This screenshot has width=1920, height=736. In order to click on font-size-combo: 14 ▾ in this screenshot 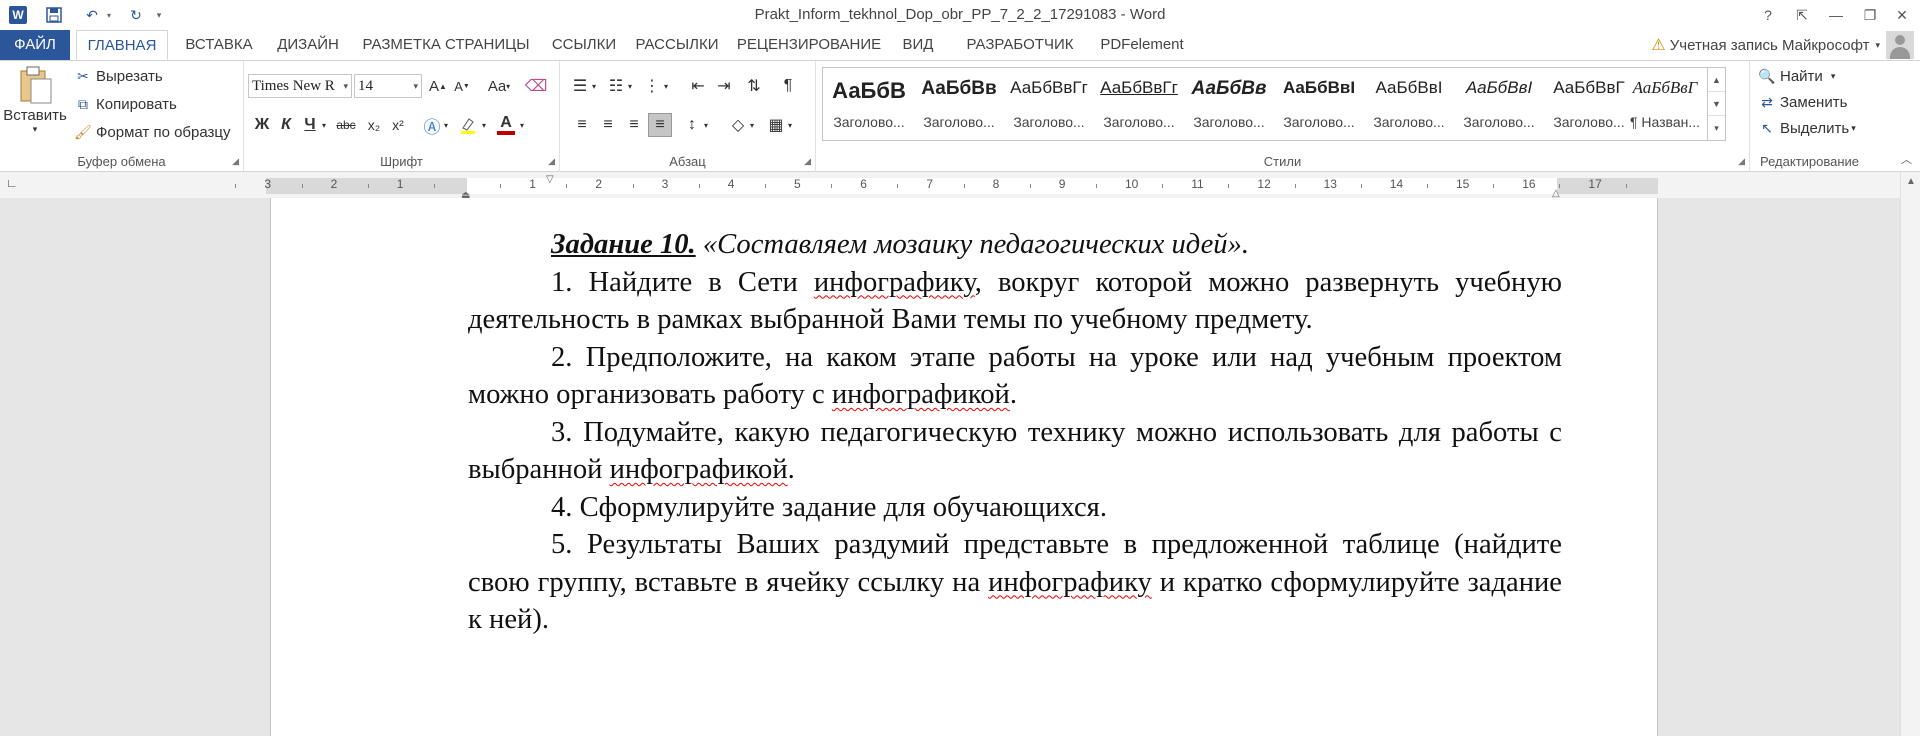, I will do `click(388, 86)`.